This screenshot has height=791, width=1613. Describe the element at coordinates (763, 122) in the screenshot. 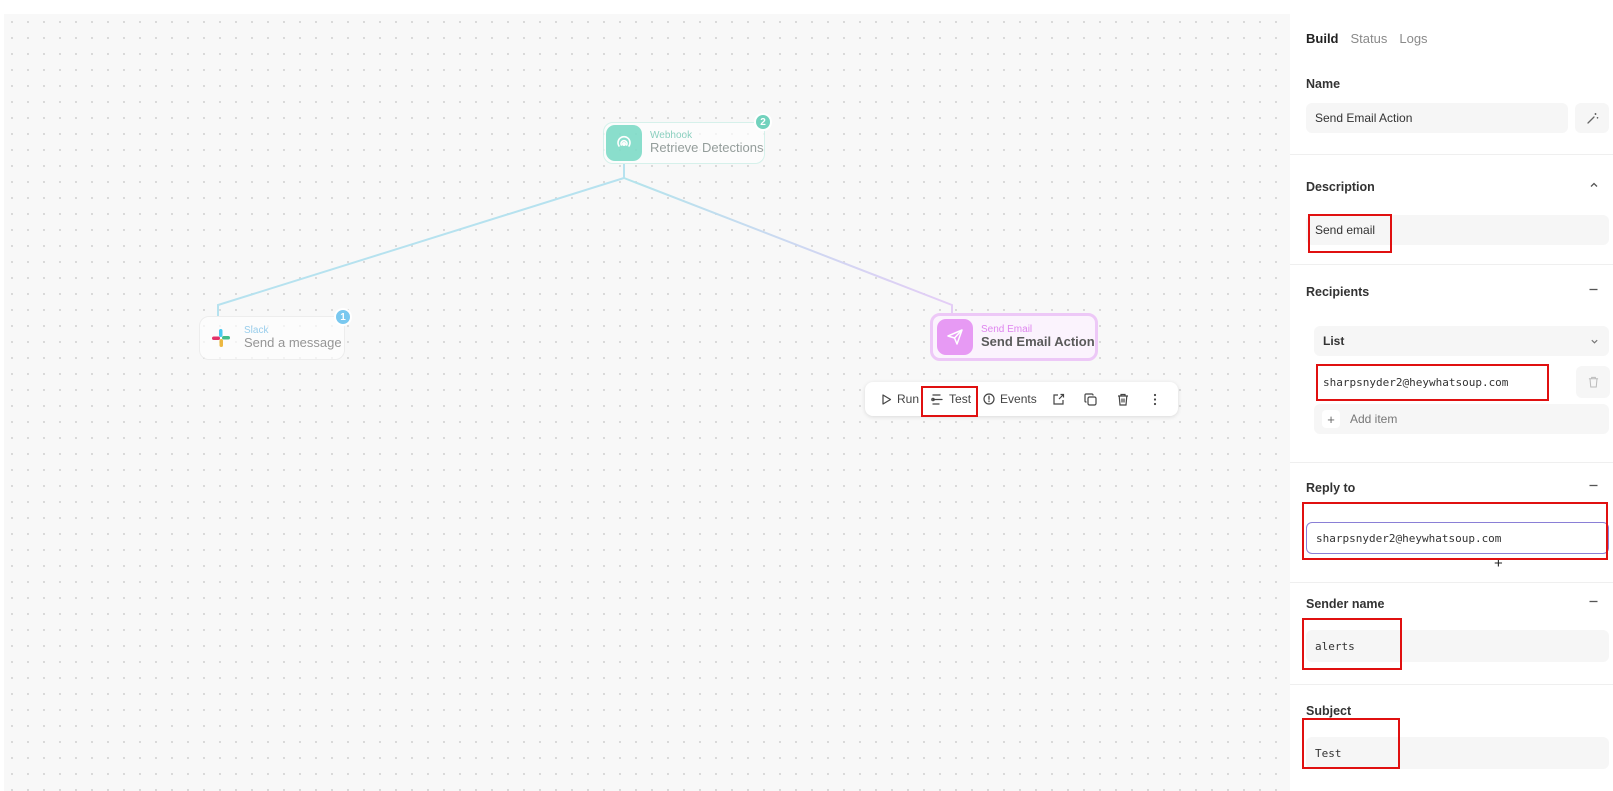

I see `node-count-badge: 2` at that location.